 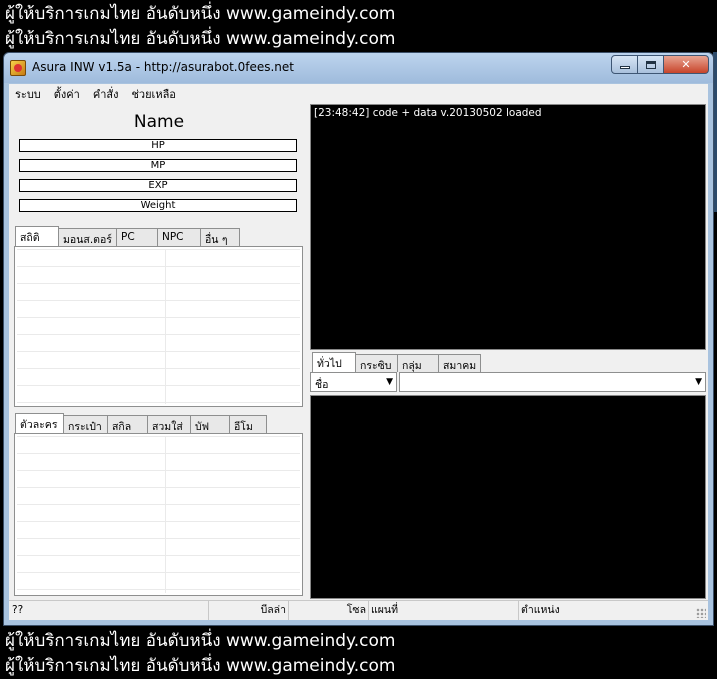 What do you see at coordinates (701, 613) in the screenshot?
I see `resize-grip` at bounding box center [701, 613].